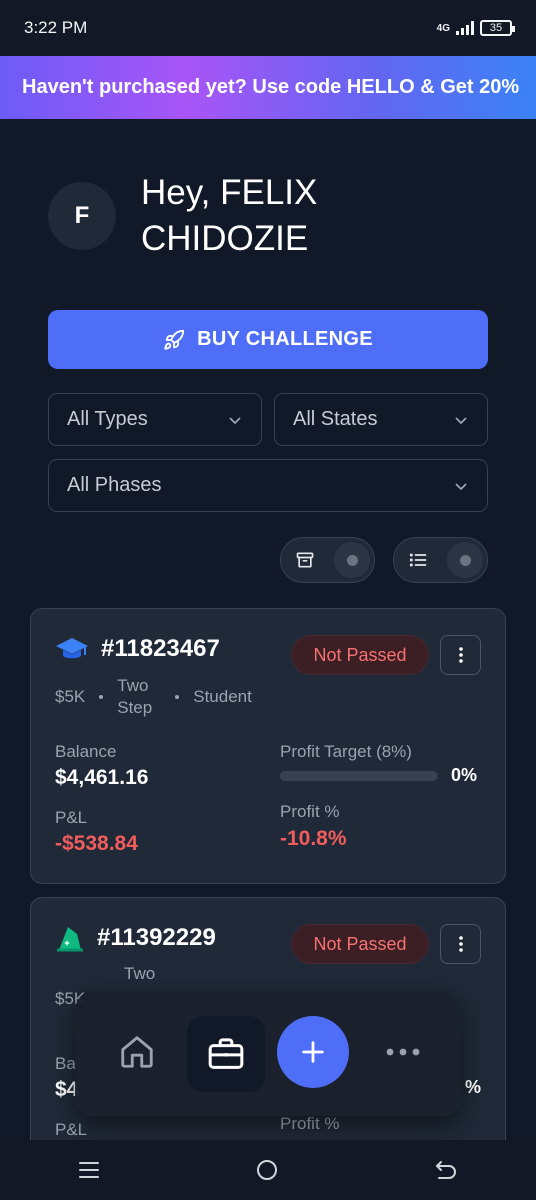  I want to click on profit-target-progress, so click(359, 776).